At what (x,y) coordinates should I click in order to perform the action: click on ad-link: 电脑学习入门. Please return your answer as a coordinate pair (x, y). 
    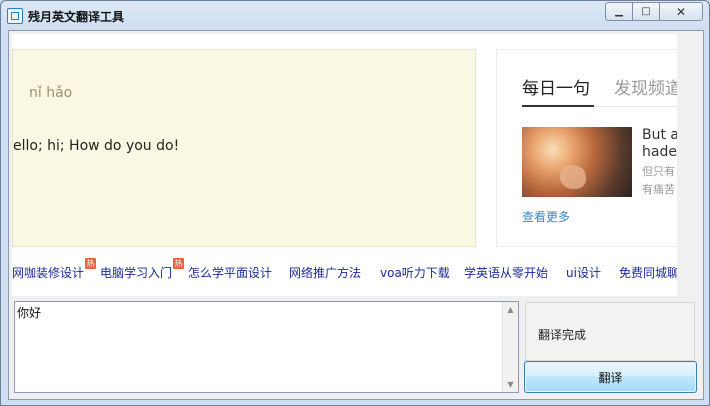
    Looking at the image, I should click on (136, 272).